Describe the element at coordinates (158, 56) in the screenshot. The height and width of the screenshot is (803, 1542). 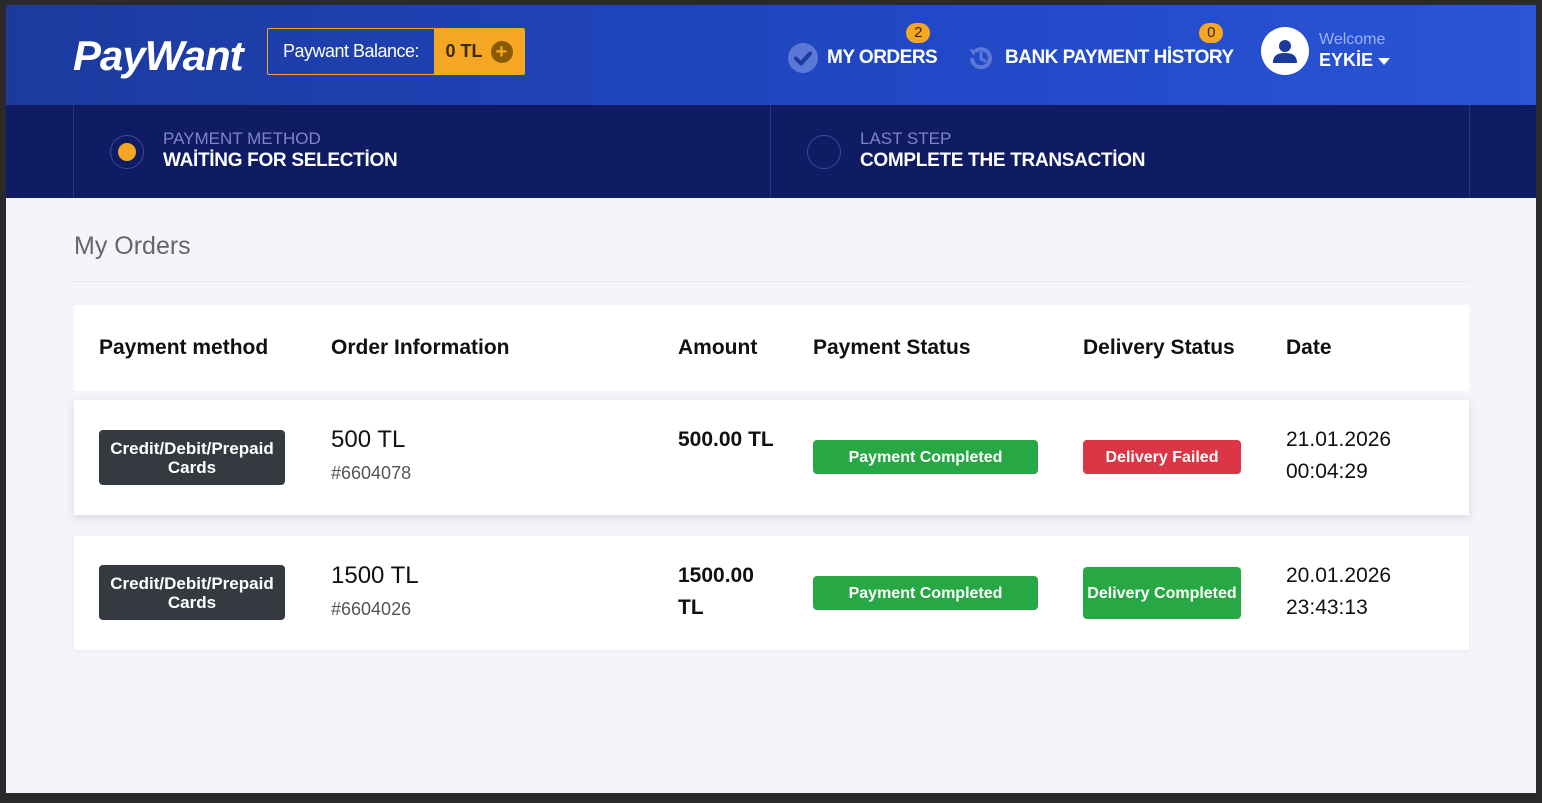
I see `paywant-logo: PayWant` at that location.